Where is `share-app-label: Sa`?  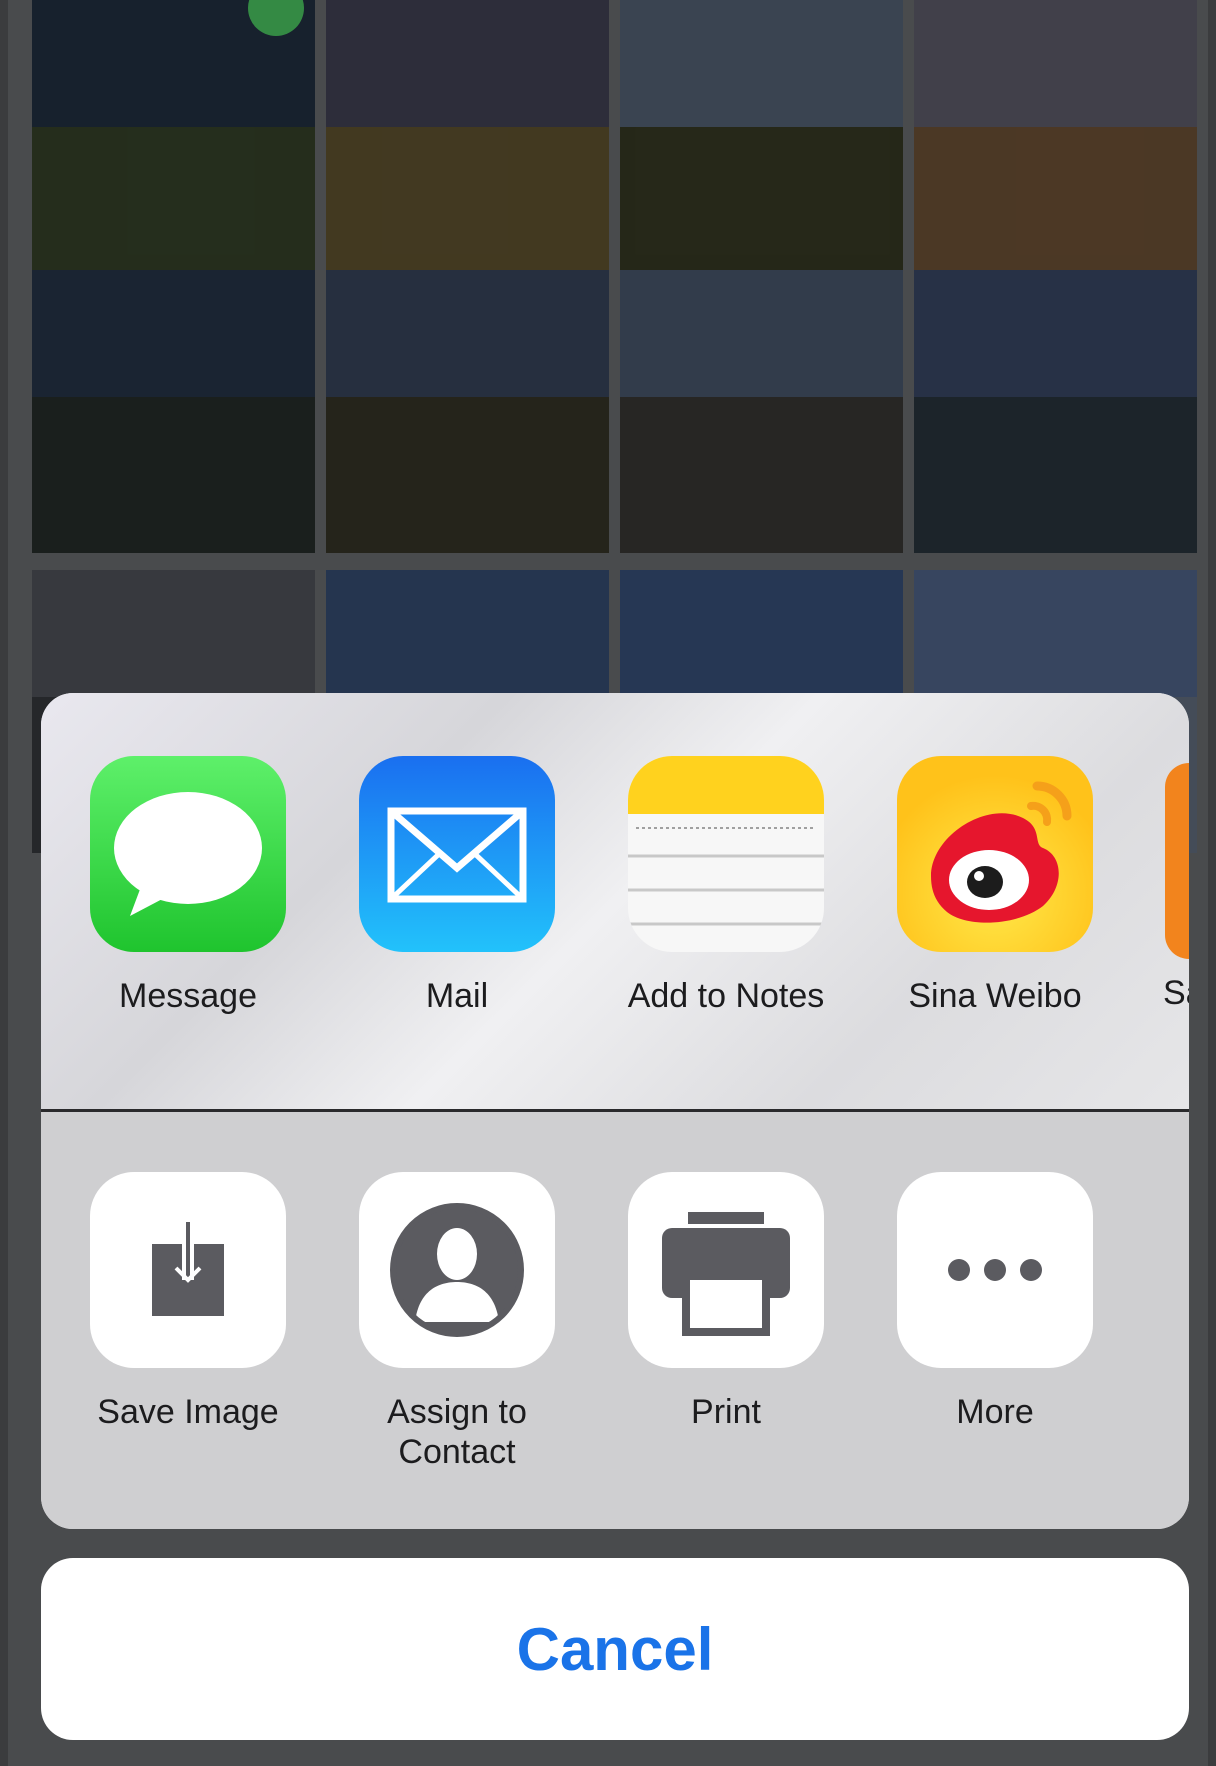
share-app-label: Sa is located at coordinates (1176, 993).